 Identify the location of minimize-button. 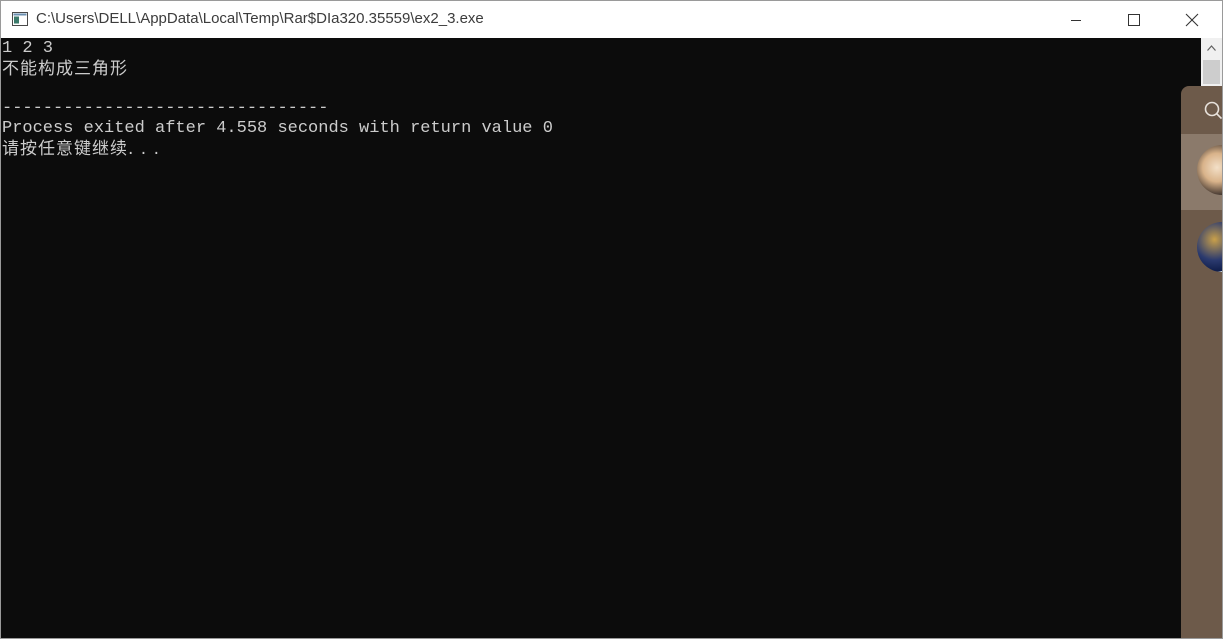
(1076, 19).